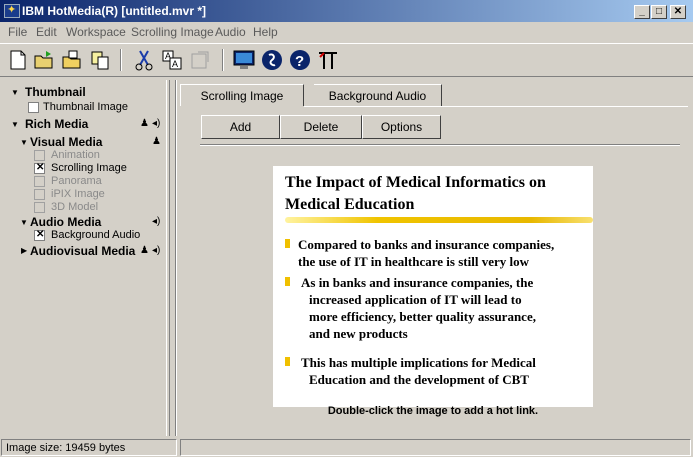 This screenshot has height=457, width=693. What do you see at coordinates (78, 194) in the screenshot?
I see `tree-ipix-image: iPIX Image` at bounding box center [78, 194].